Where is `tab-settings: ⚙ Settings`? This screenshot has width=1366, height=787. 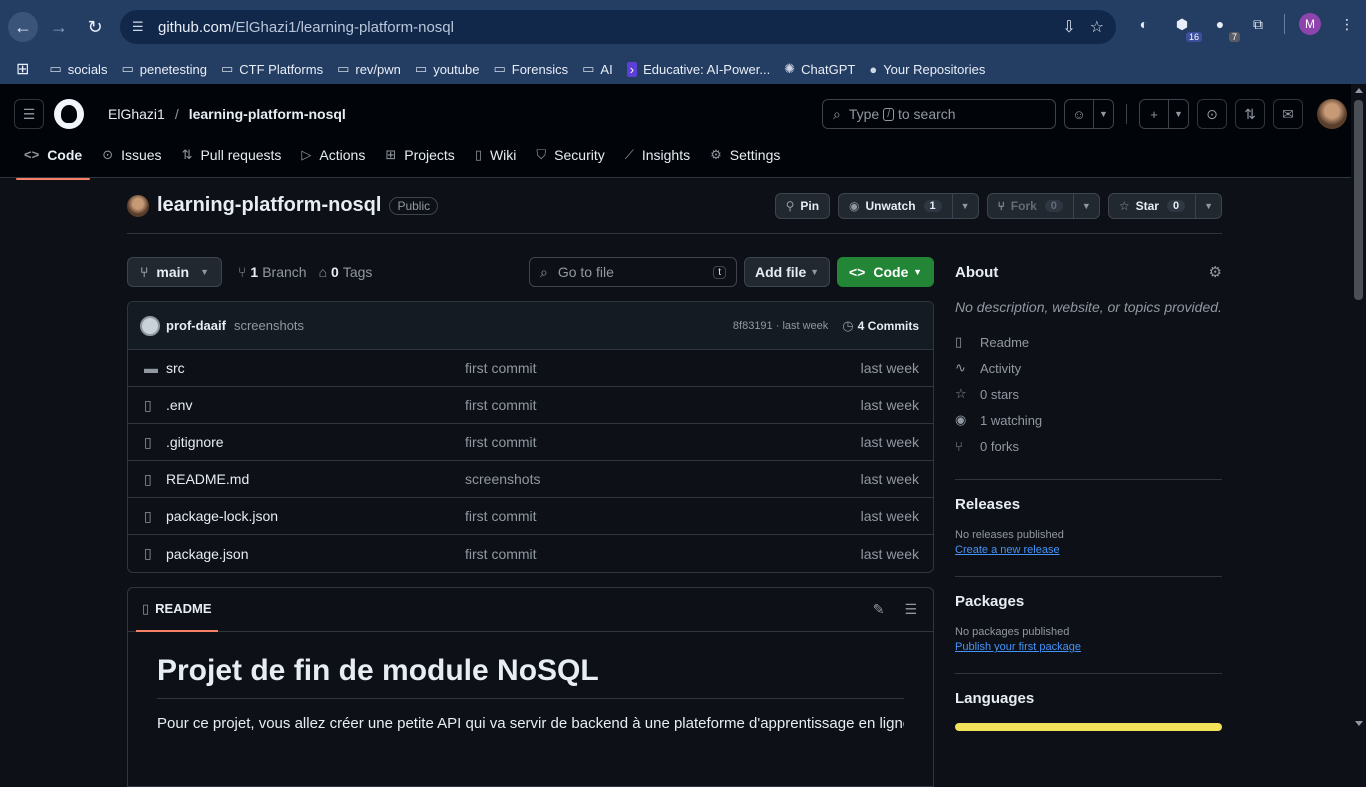
tab-settings: ⚙ Settings is located at coordinates (745, 163).